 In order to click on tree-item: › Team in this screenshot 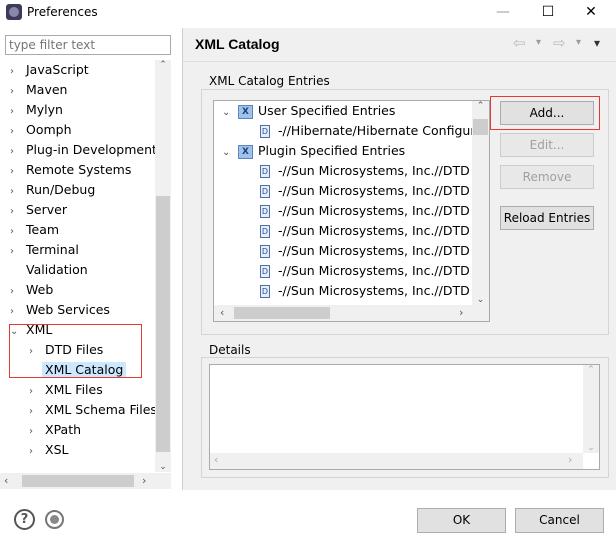, I will do `click(34, 230)`.